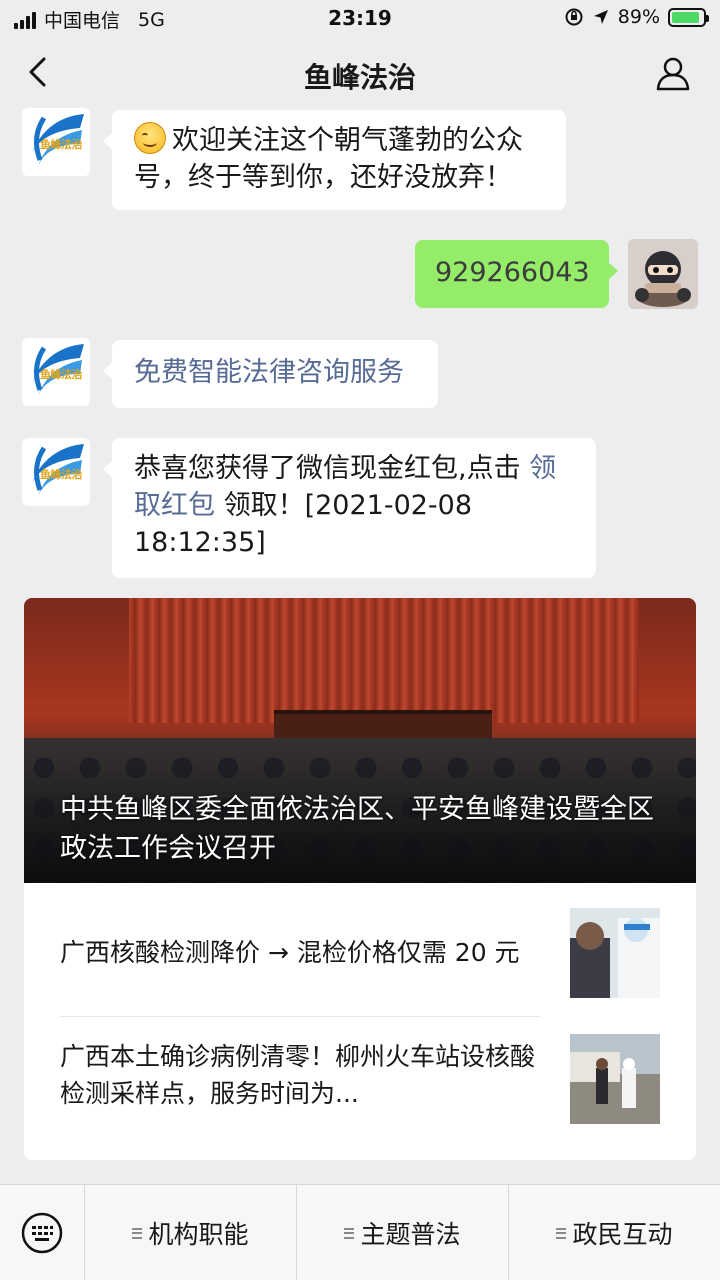 The width and height of the screenshot is (720, 1280). I want to click on service-link-bubble: 免费智能法律咨询服务, so click(270, 374).